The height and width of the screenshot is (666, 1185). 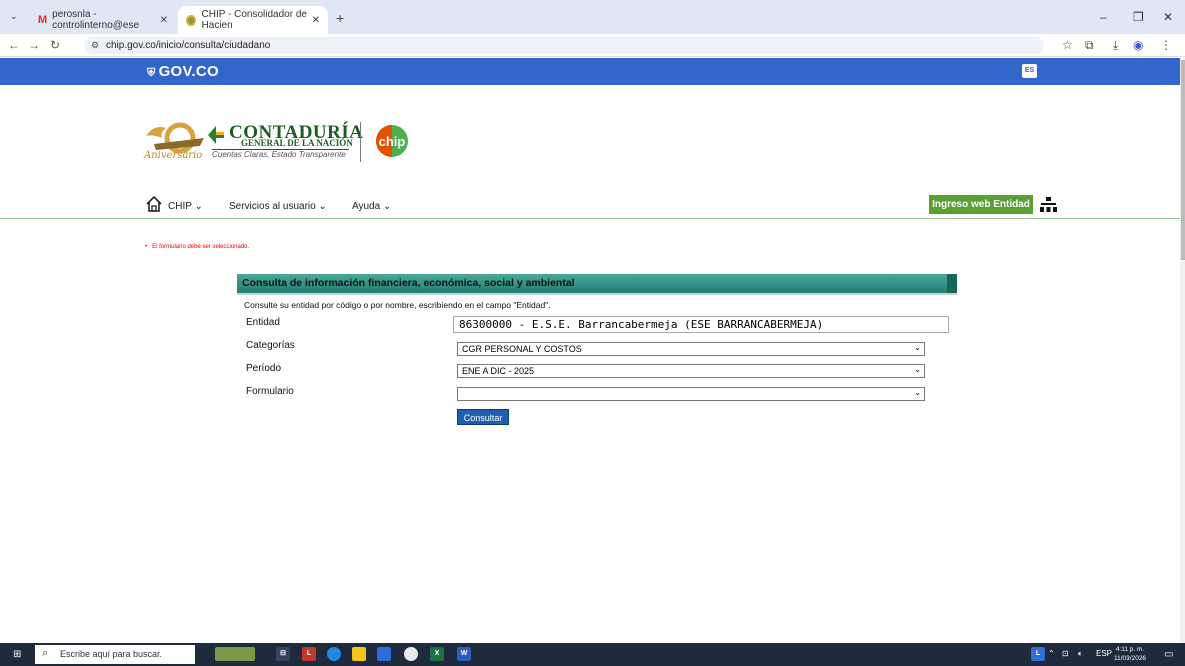 What do you see at coordinates (279, 154) in the screenshot?
I see `cgn-tagline: Cuentas Claras, Estado Transparente` at bounding box center [279, 154].